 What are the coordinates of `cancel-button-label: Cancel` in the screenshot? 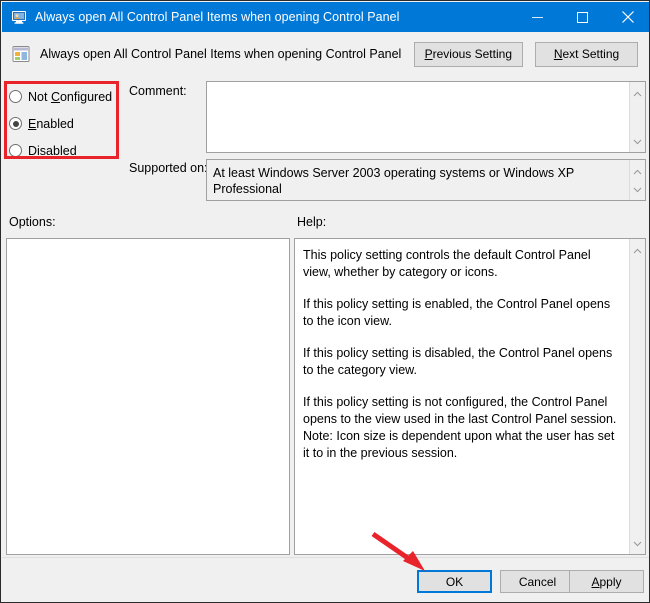 It's located at (537, 581).